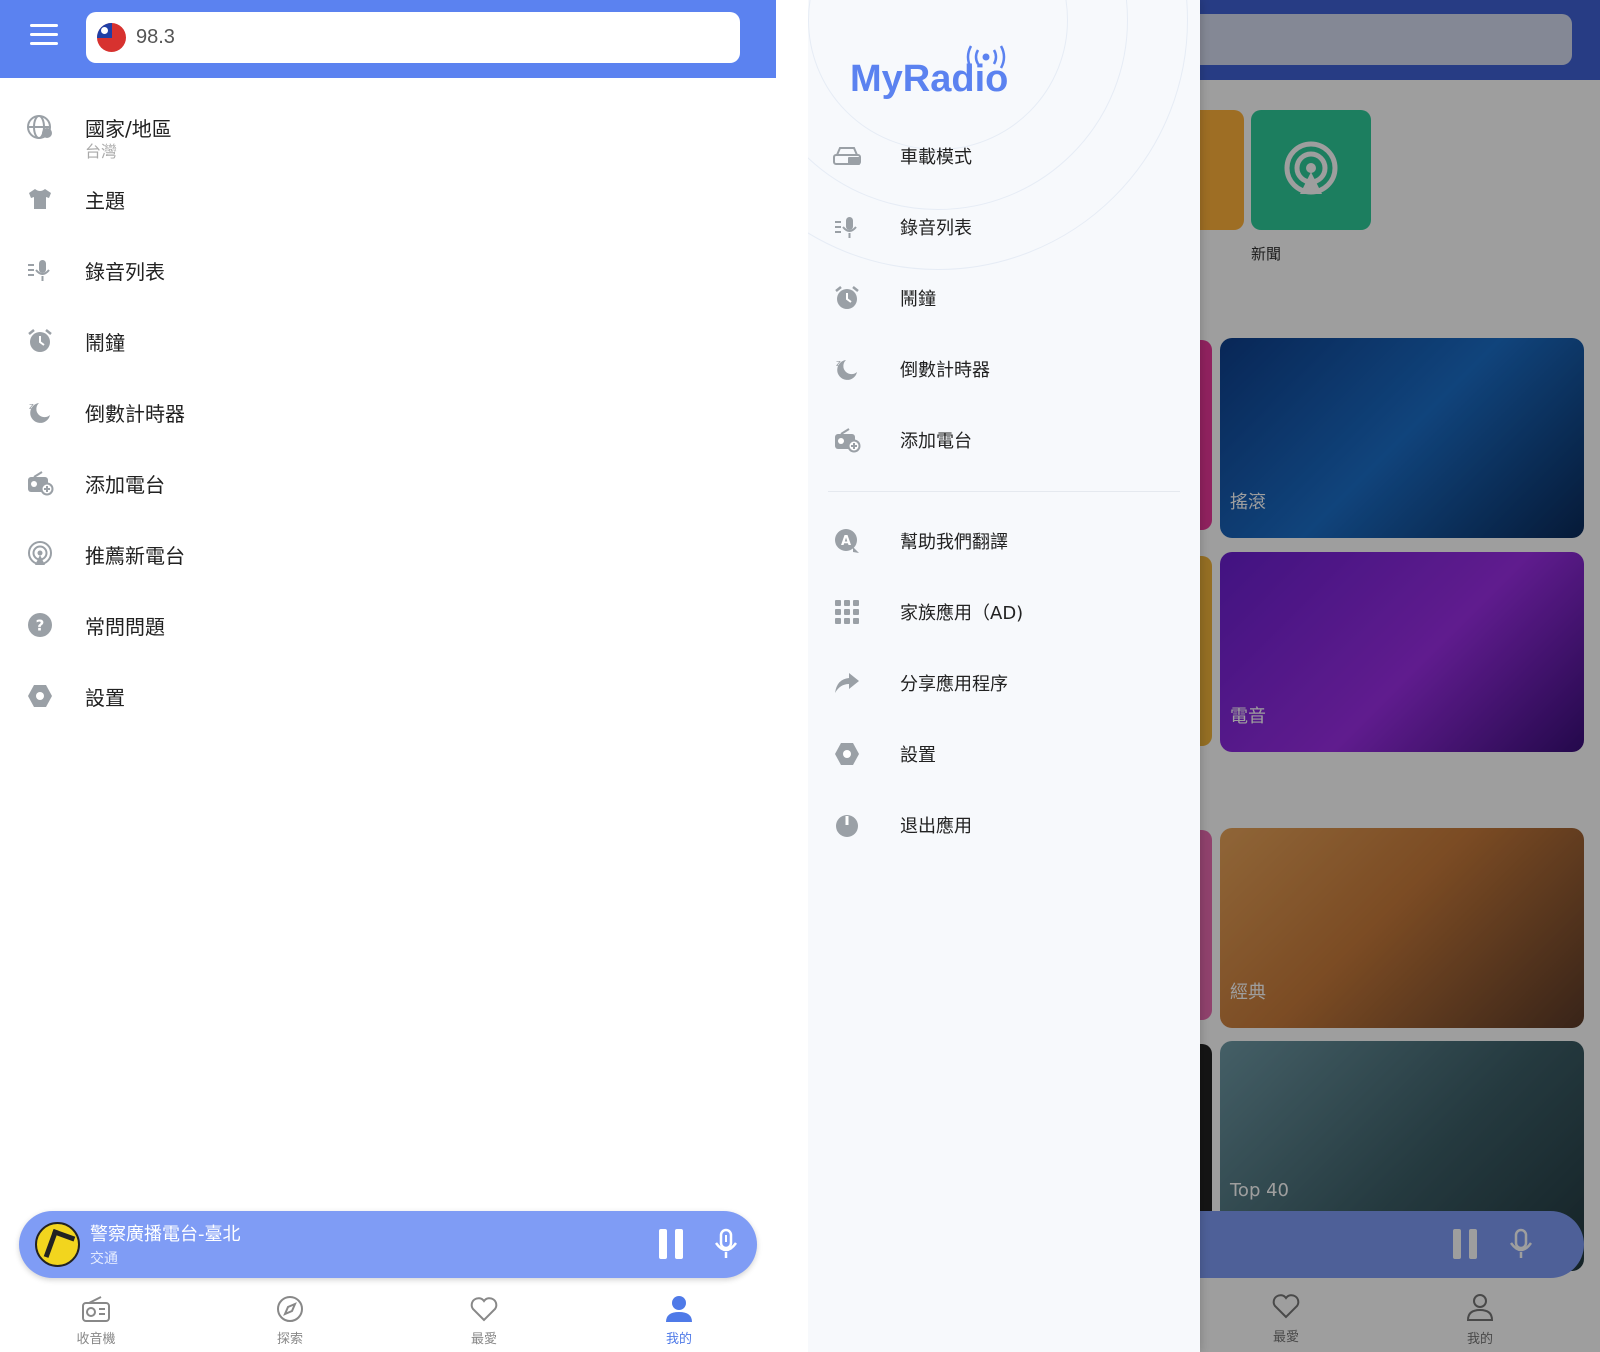 This screenshot has height=1352, width=1600. What do you see at coordinates (101, 151) in the screenshot?
I see `menu-item-sublabel: 台灣` at bounding box center [101, 151].